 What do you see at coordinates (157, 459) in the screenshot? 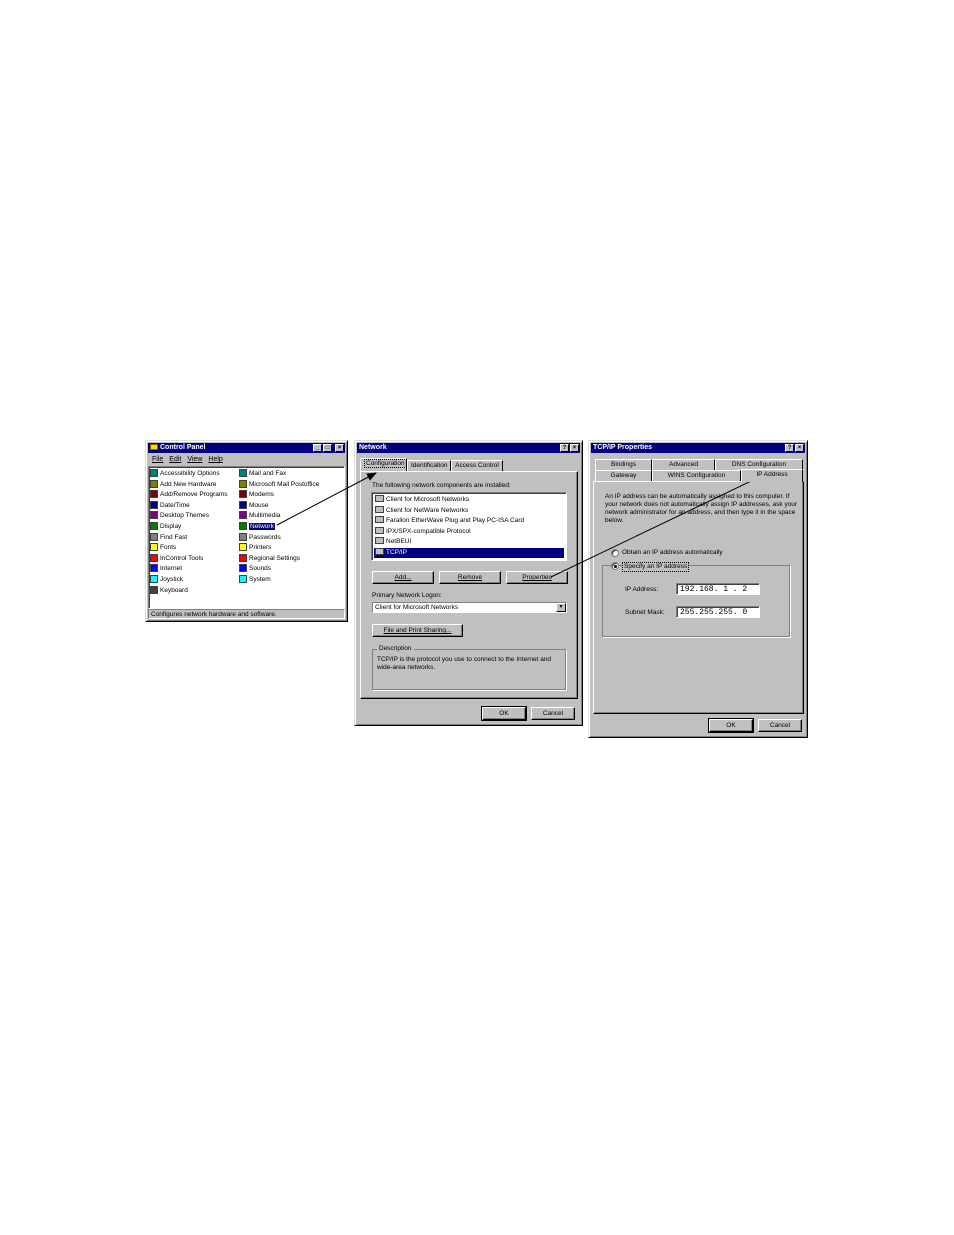
I see `menu-file: File` at bounding box center [157, 459].